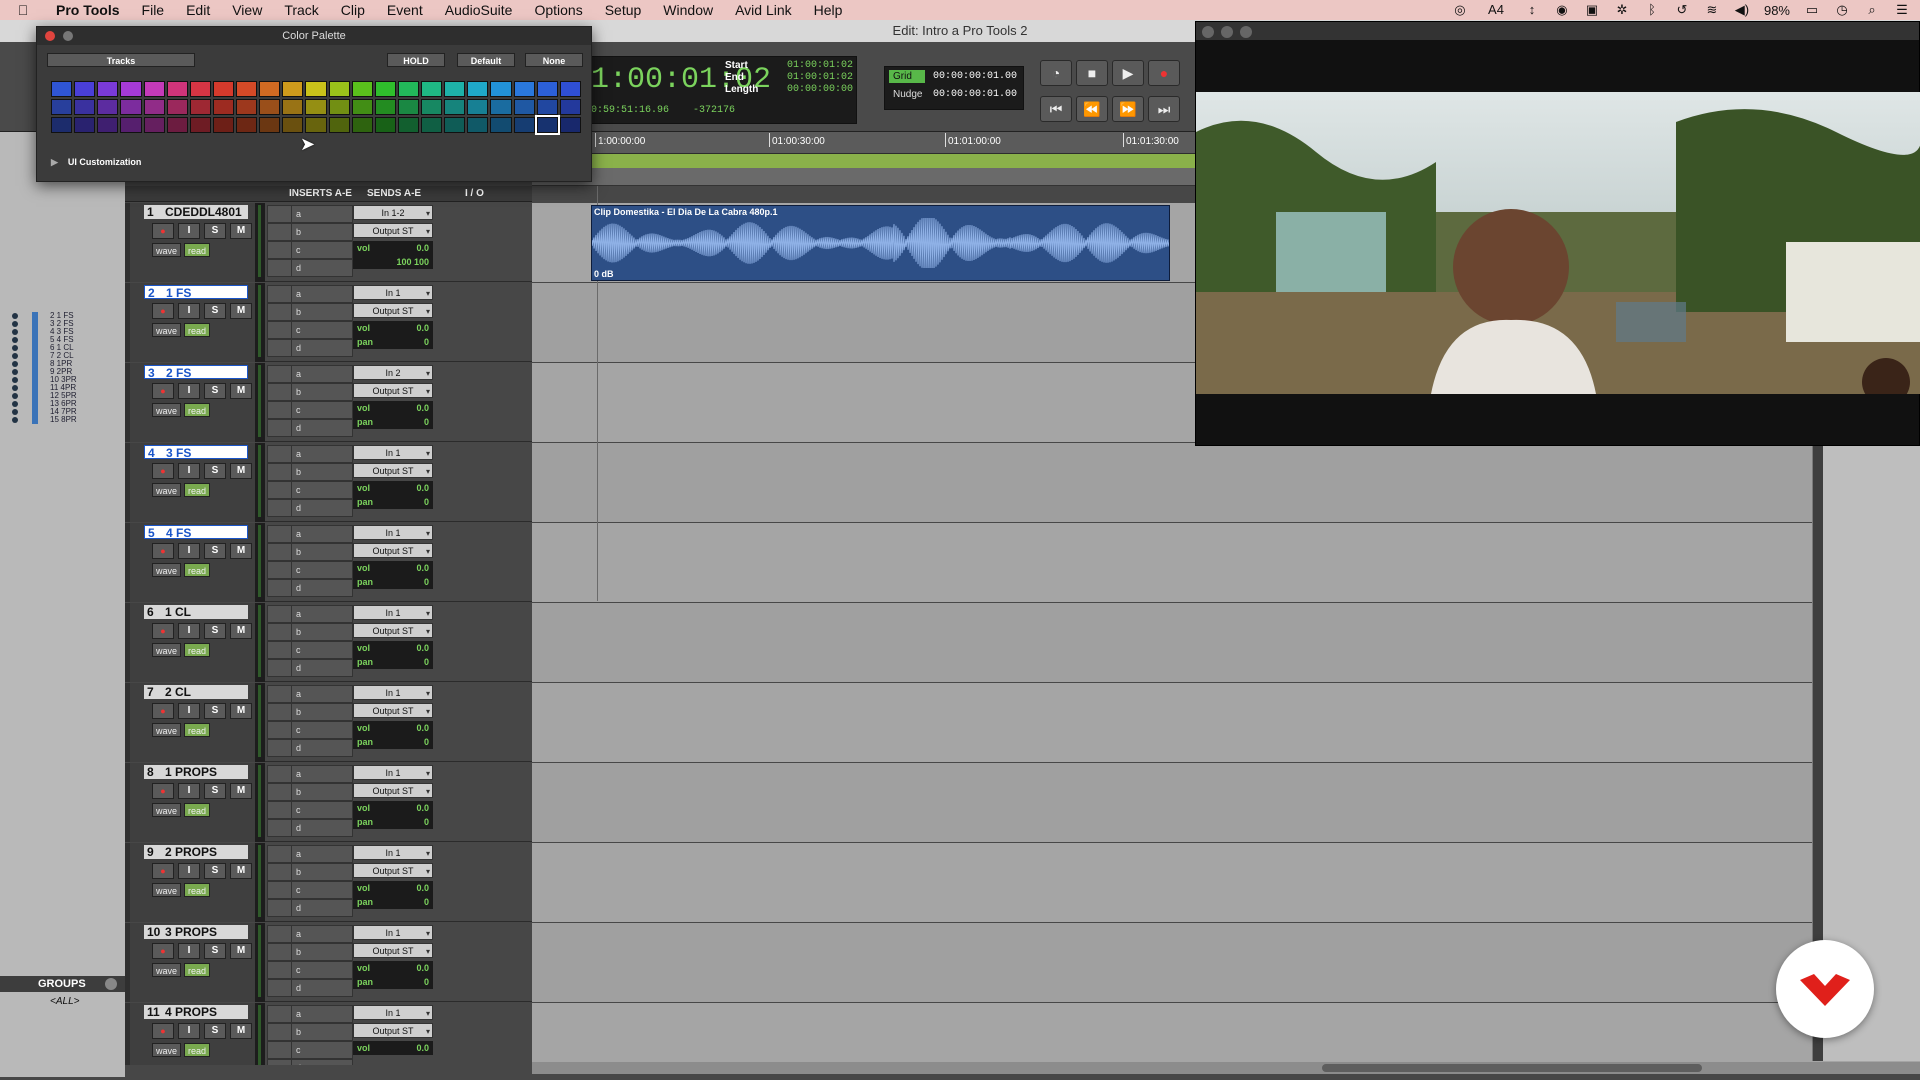 This screenshot has width=1920, height=1080. I want to click on search-icon: ⌕, so click(1872, 10).